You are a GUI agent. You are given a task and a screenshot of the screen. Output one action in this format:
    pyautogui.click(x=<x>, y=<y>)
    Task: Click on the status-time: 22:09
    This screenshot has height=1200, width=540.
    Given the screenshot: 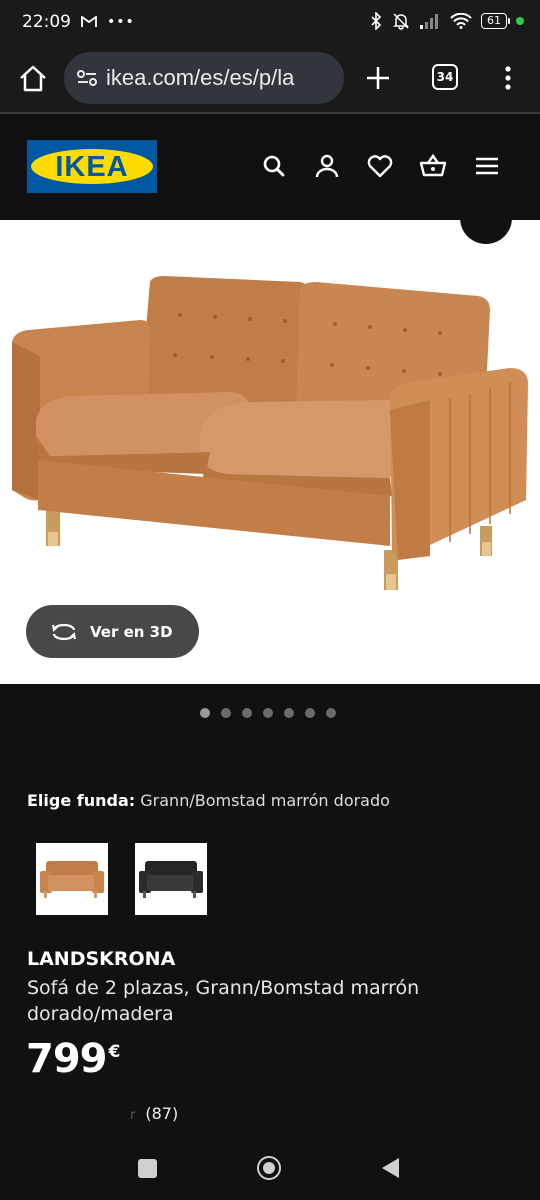 What is the action you would take?
    pyautogui.click(x=46, y=22)
    